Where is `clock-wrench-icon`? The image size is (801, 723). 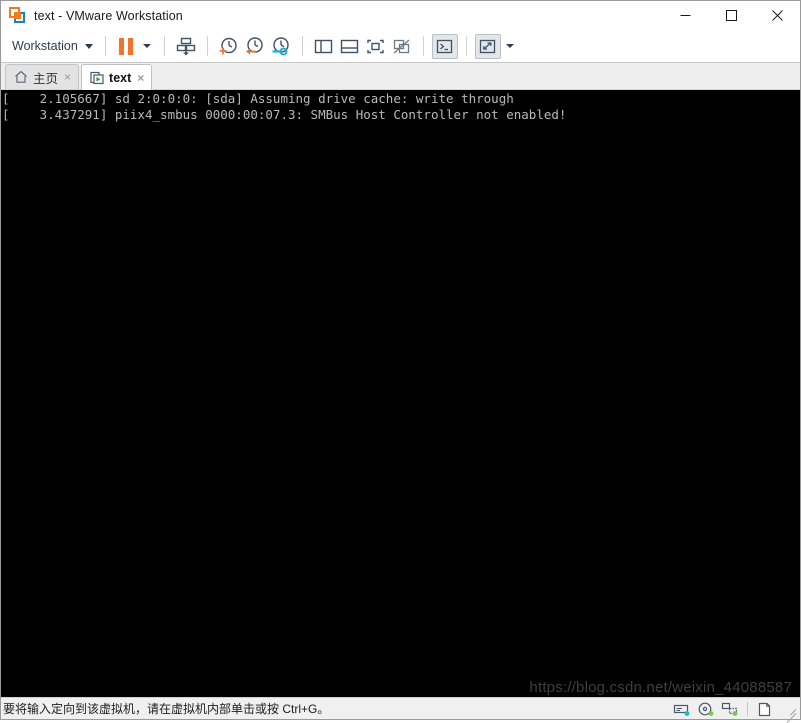
clock-wrench-icon is located at coordinates (280, 45).